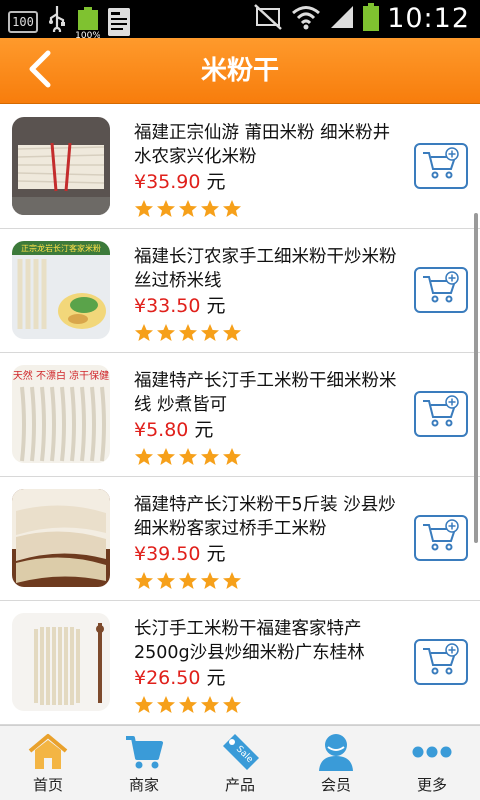  Describe the element at coordinates (267, 269) in the screenshot. I see `product-title: 福建长汀农家手工细米粉干炒米粉丝过桥米线` at that location.